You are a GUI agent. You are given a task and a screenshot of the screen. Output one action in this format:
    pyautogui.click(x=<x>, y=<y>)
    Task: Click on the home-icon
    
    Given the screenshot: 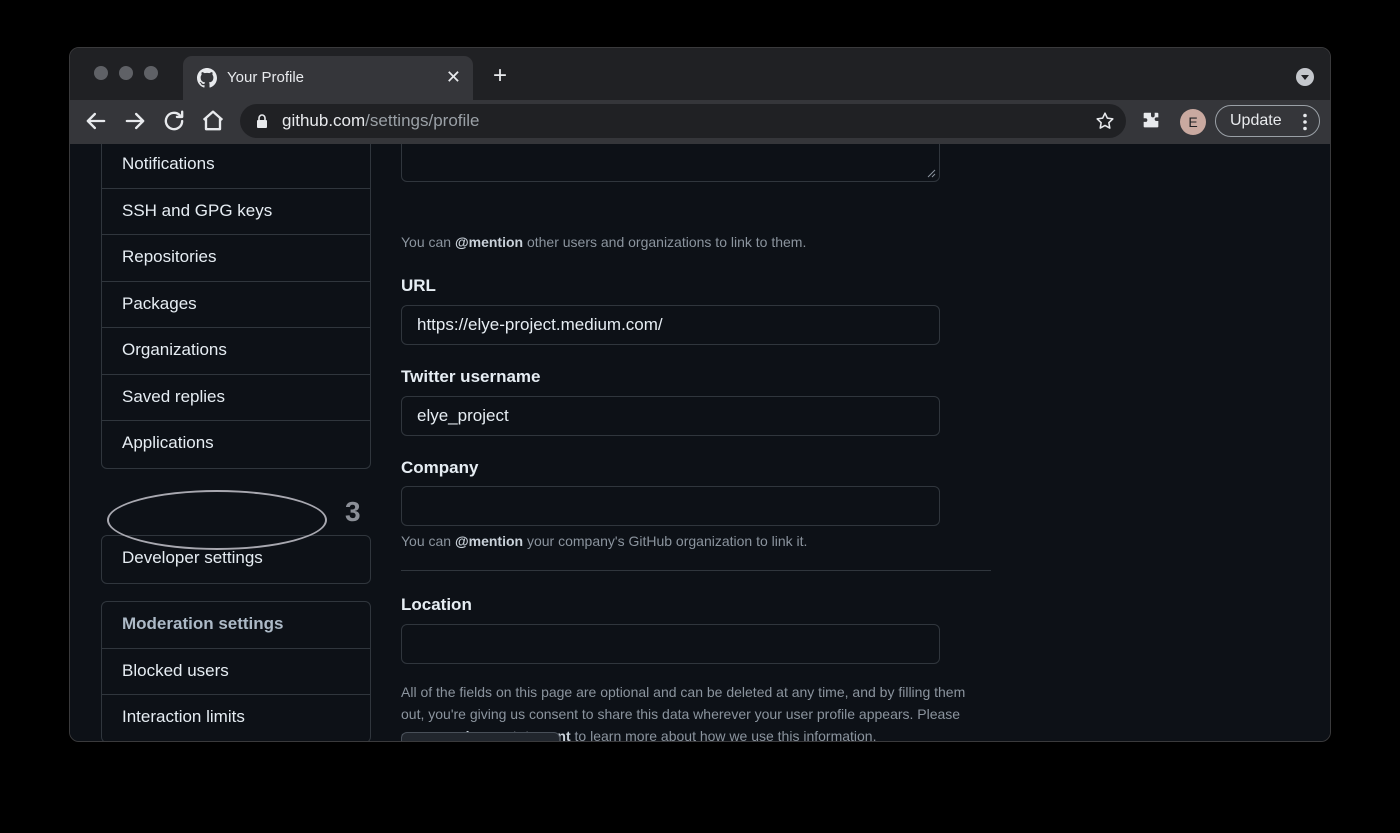 What is the action you would take?
    pyautogui.click(x=213, y=121)
    